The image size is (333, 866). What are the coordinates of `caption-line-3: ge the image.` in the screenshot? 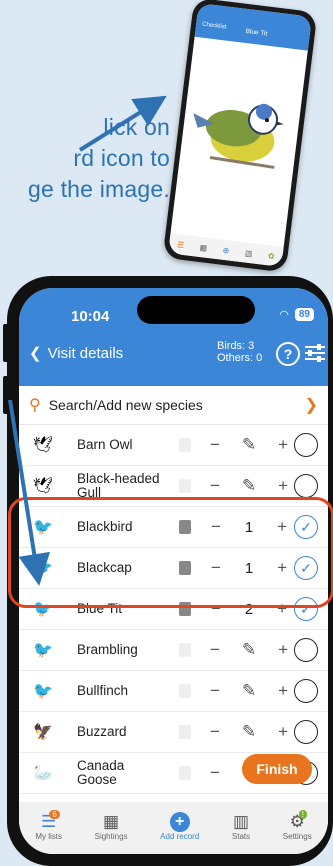 It's located at (99, 189).